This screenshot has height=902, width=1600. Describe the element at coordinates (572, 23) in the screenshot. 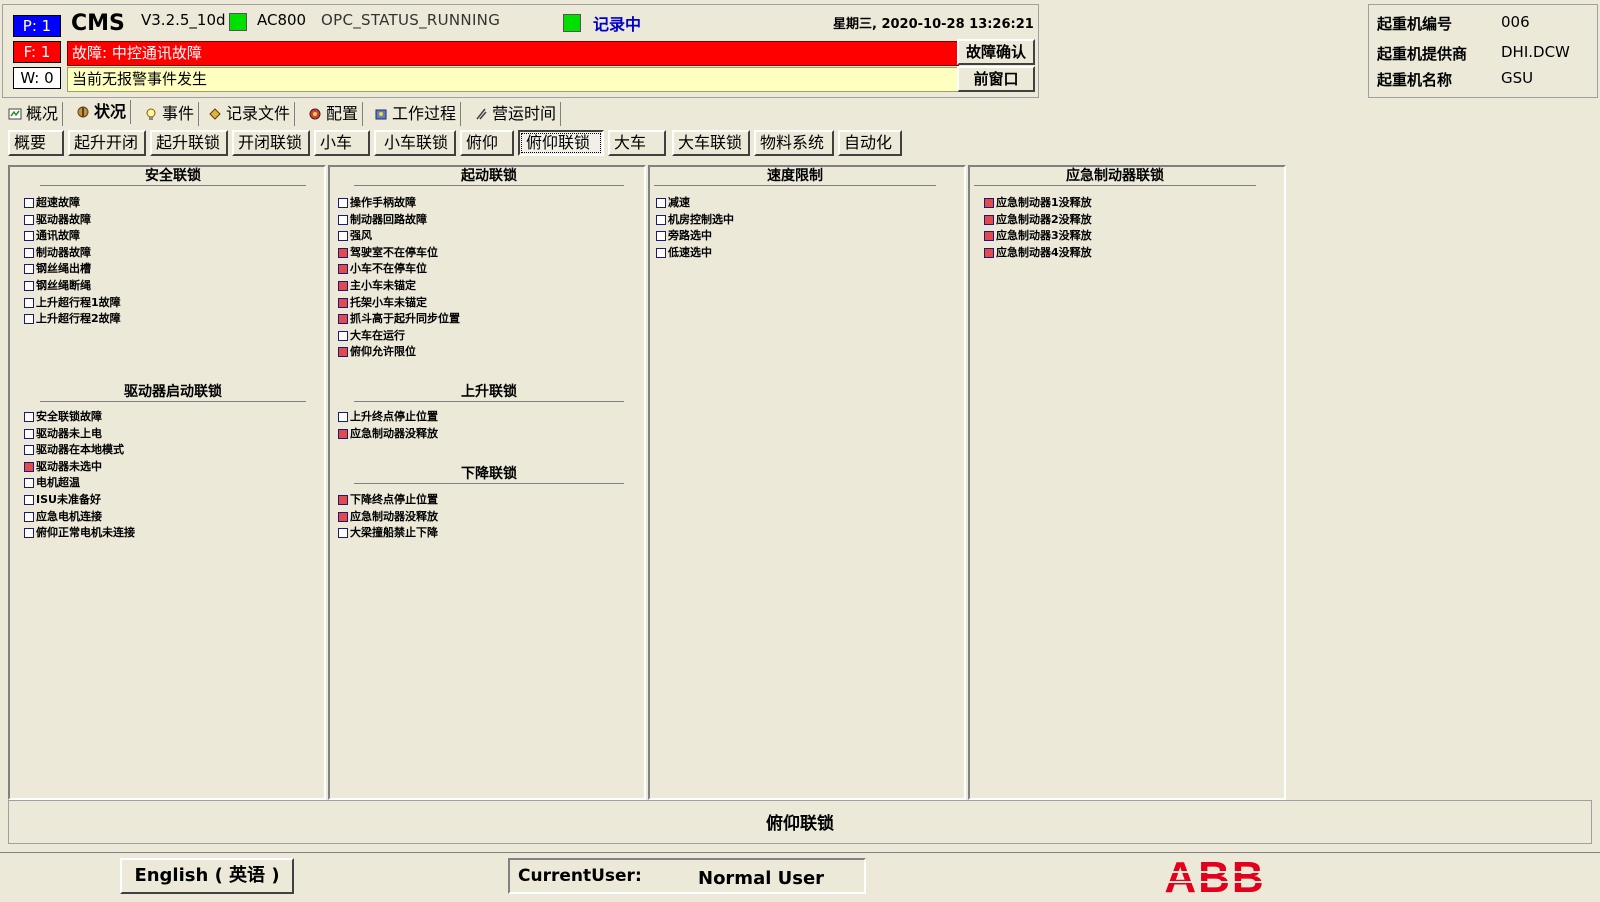

I see `recording-status-light` at that location.